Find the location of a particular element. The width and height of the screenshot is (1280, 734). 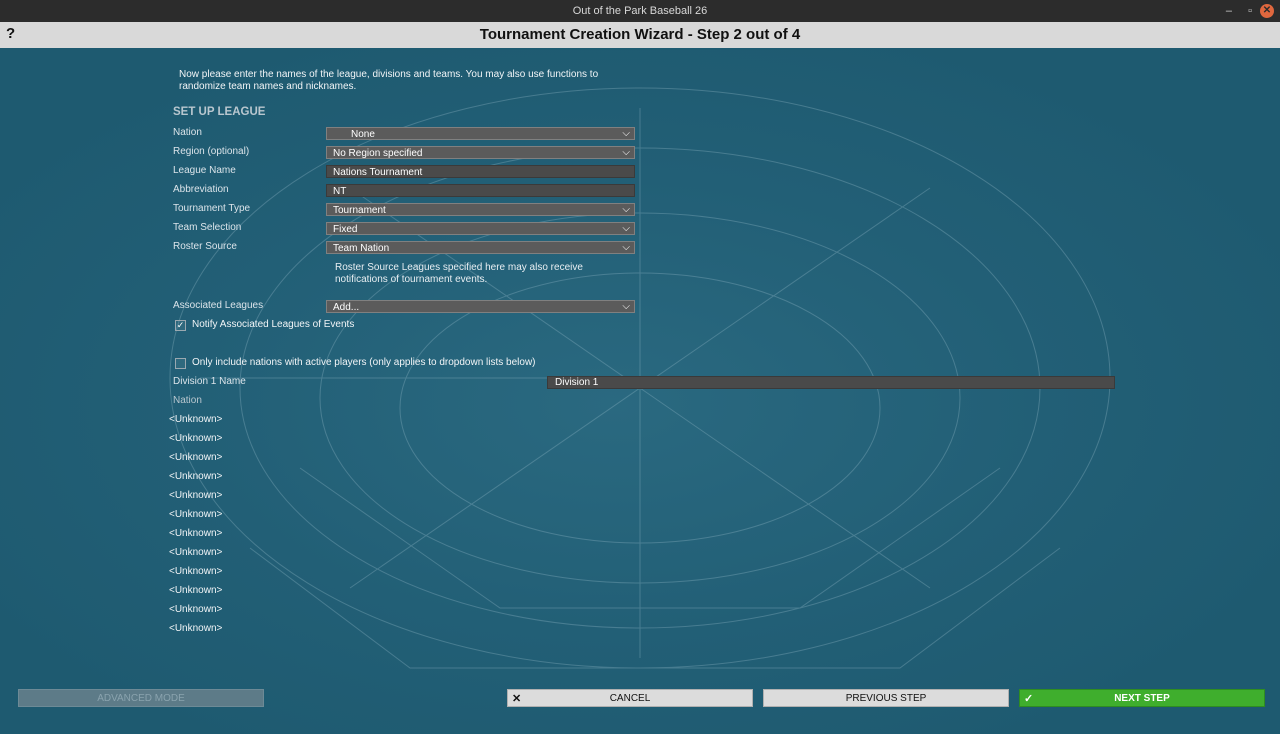

notify-checkbox-label: Notify Associated Leagues of Events is located at coordinates (273, 324).